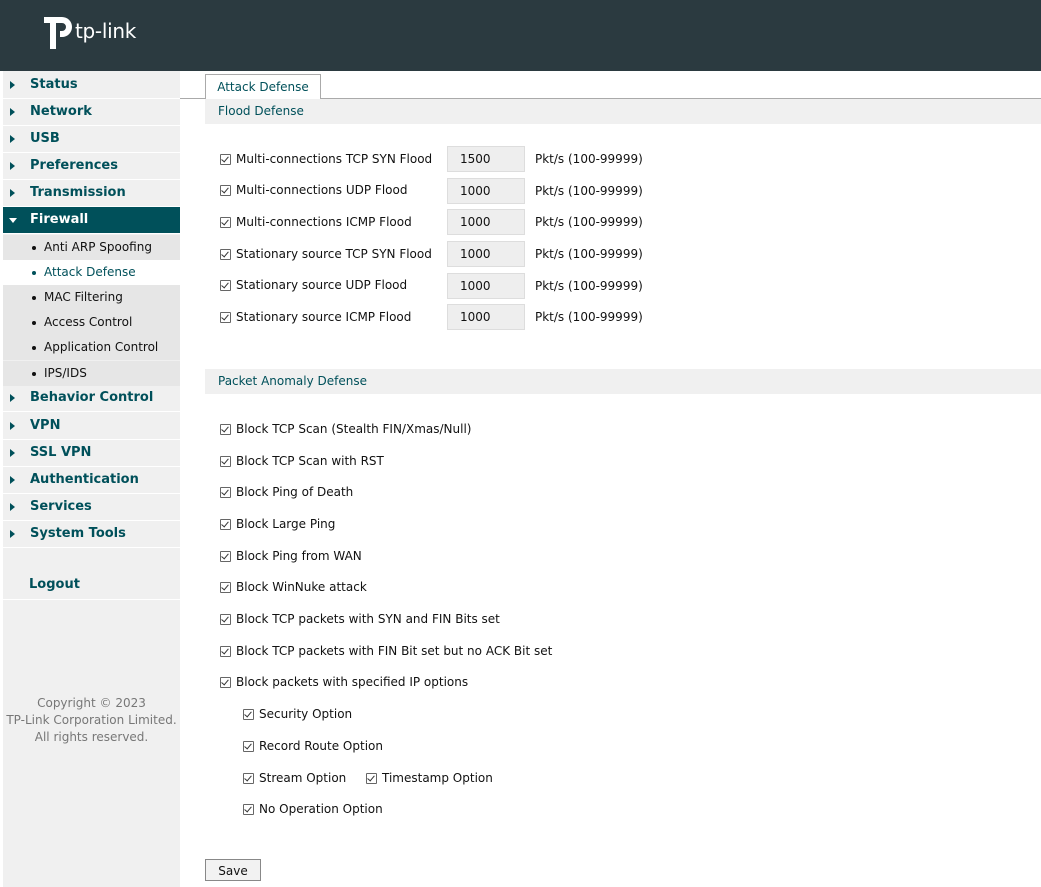  What do you see at coordinates (263, 87) in the screenshot?
I see `tab-attack-defense: Attack Defense` at bounding box center [263, 87].